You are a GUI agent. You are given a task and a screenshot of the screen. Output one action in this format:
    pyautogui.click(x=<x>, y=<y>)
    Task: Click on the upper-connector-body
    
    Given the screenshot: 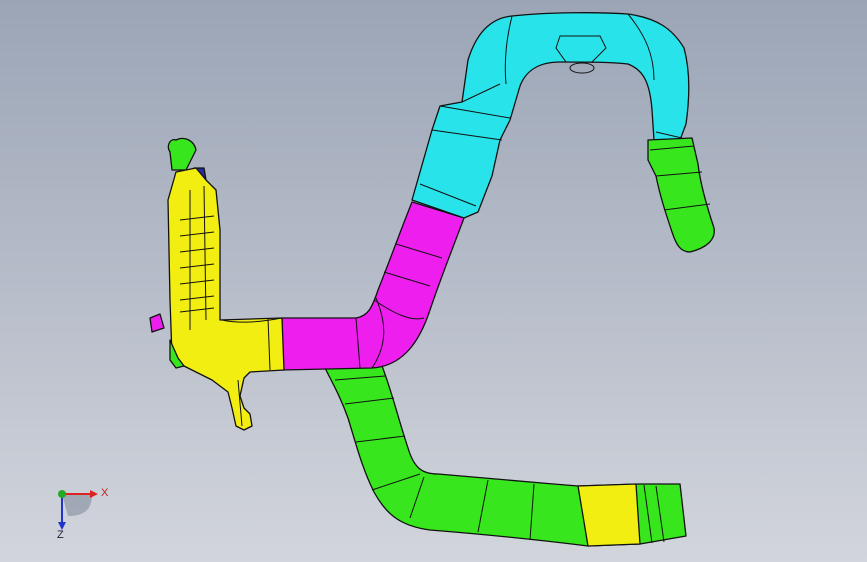 What is the action you would take?
    pyautogui.click(x=550, y=115)
    